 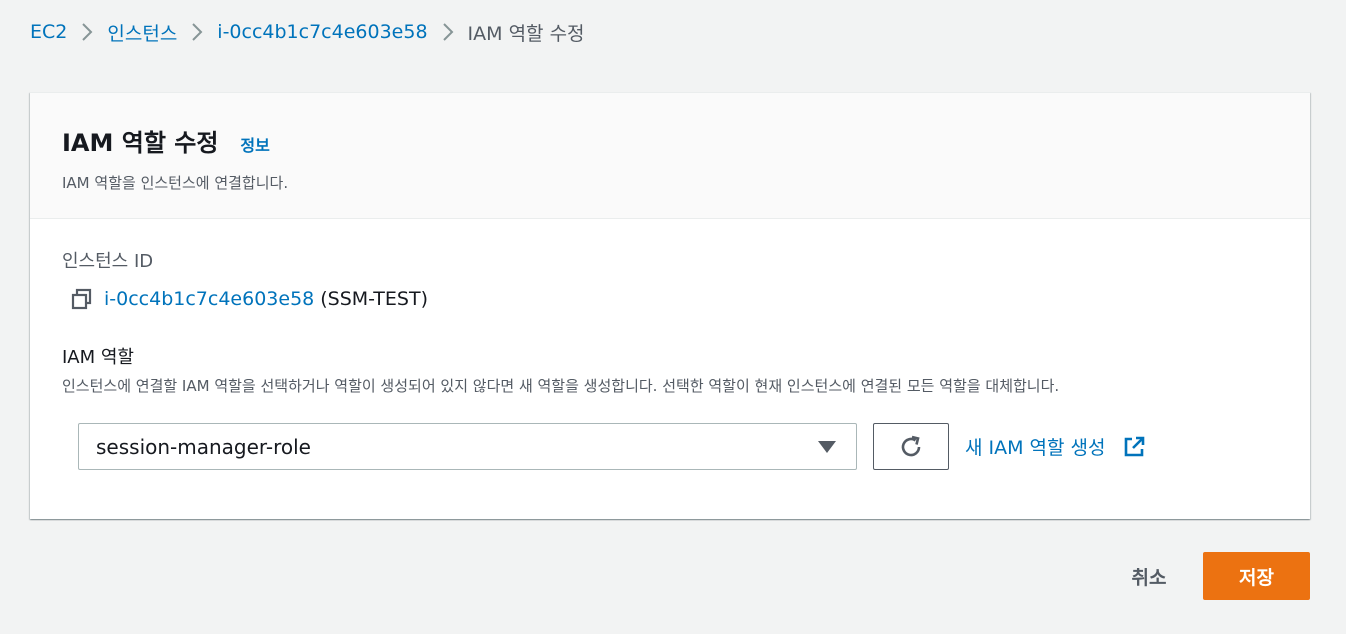 What do you see at coordinates (48, 32) in the screenshot?
I see `breadcrumb-ec2: EC2` at bounding box center [48, 32].